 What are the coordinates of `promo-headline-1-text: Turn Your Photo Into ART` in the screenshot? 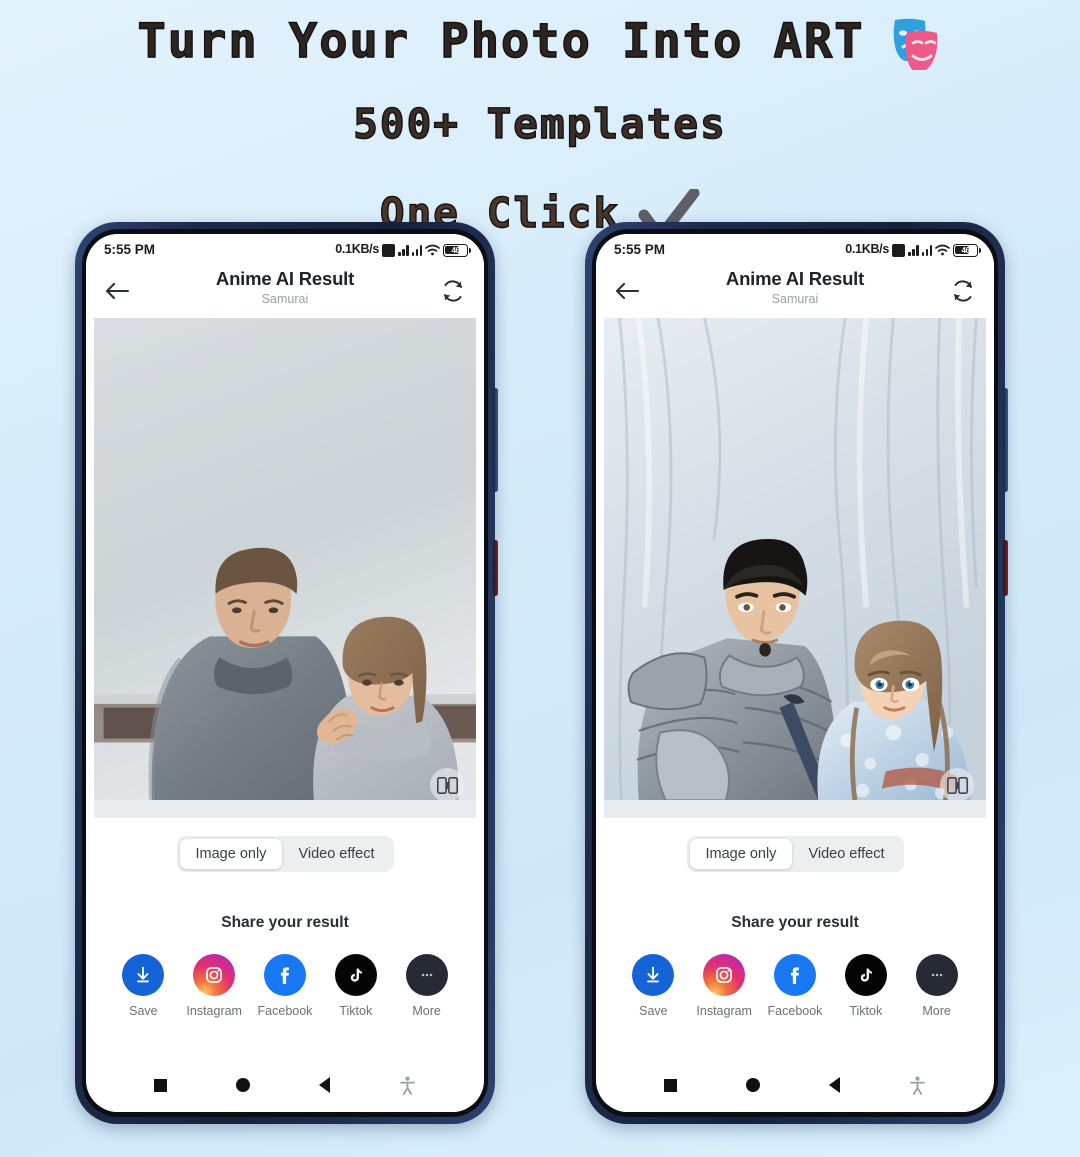 It's located at (501, 41).